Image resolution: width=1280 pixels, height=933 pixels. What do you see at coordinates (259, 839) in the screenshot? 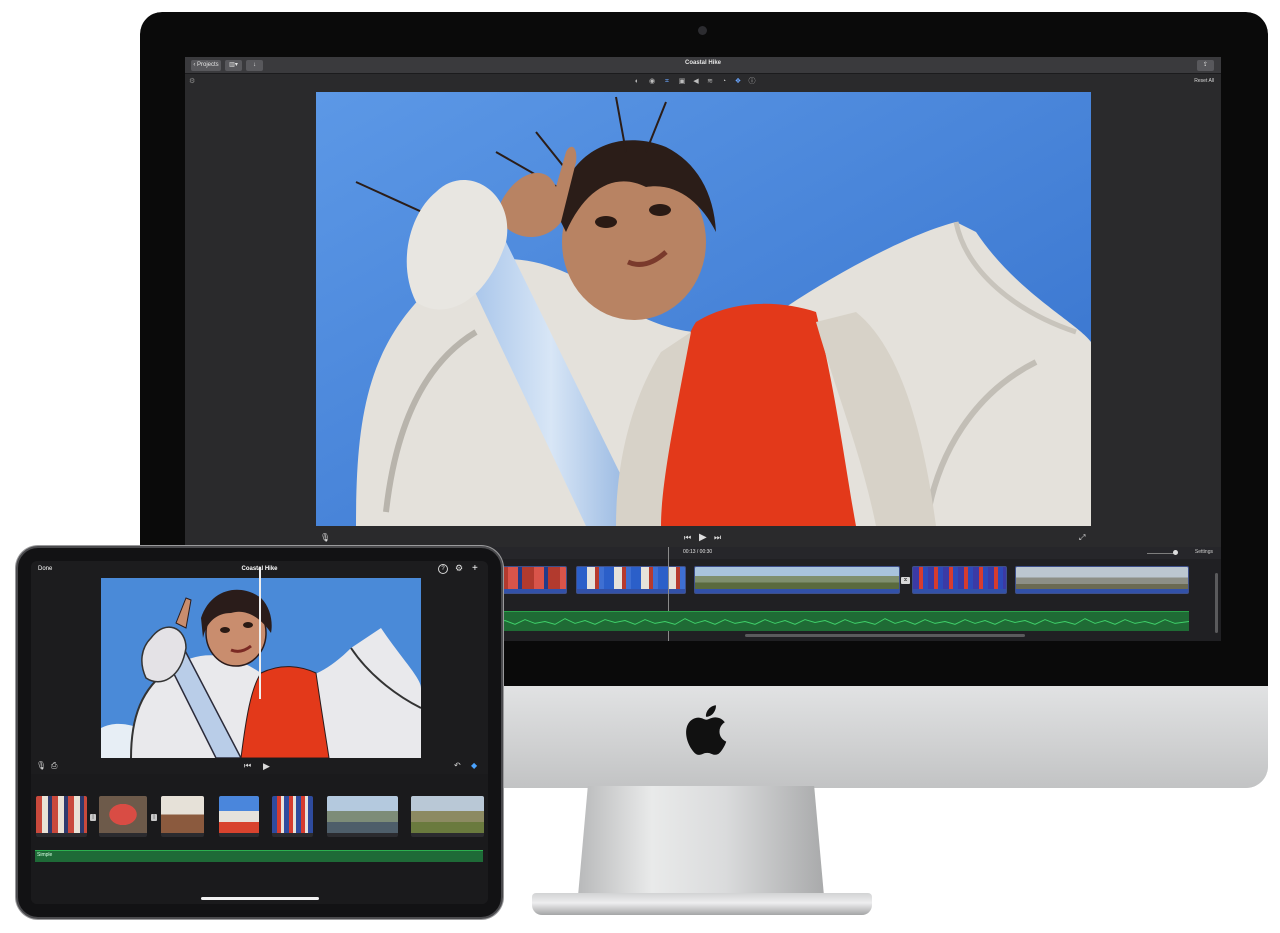
I see `ipad-timeline: | | Simple` at bounding box center [259, 839].